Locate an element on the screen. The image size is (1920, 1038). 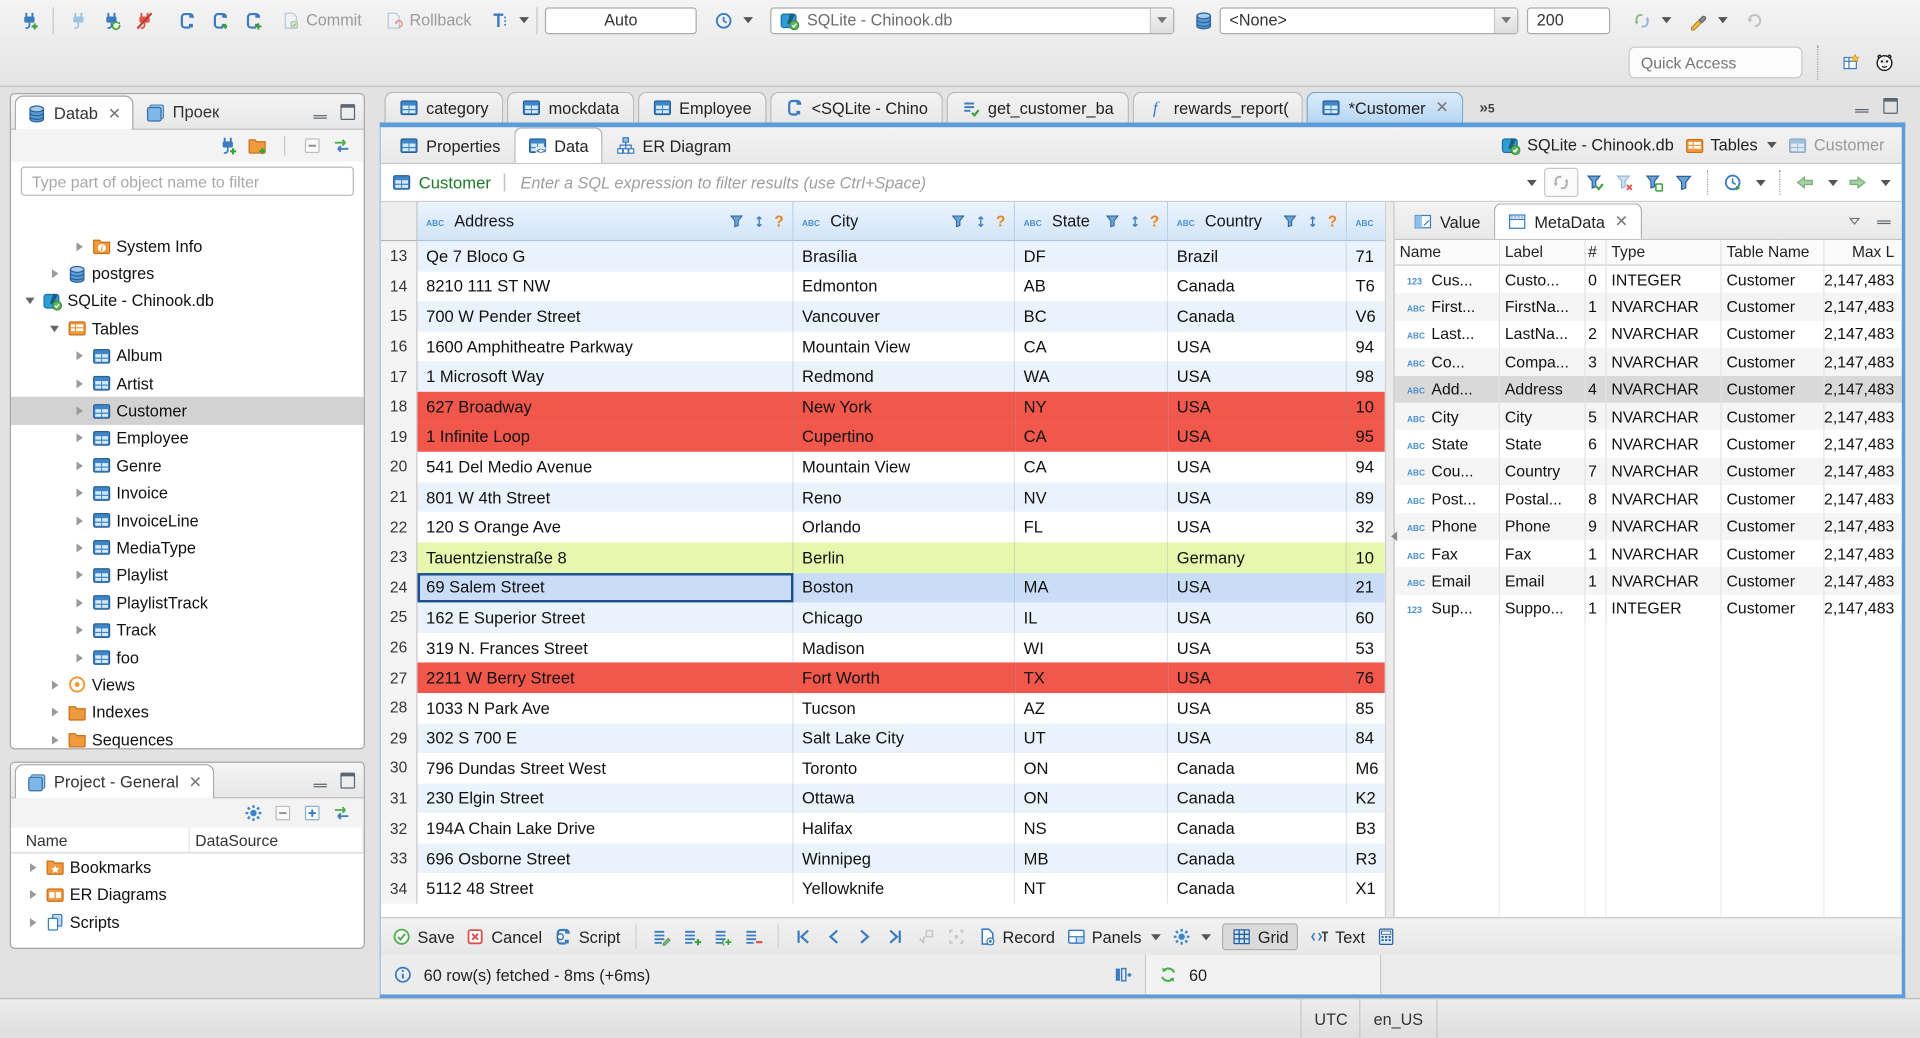
grid-cell: Reno is located at coordinates (904, 497).